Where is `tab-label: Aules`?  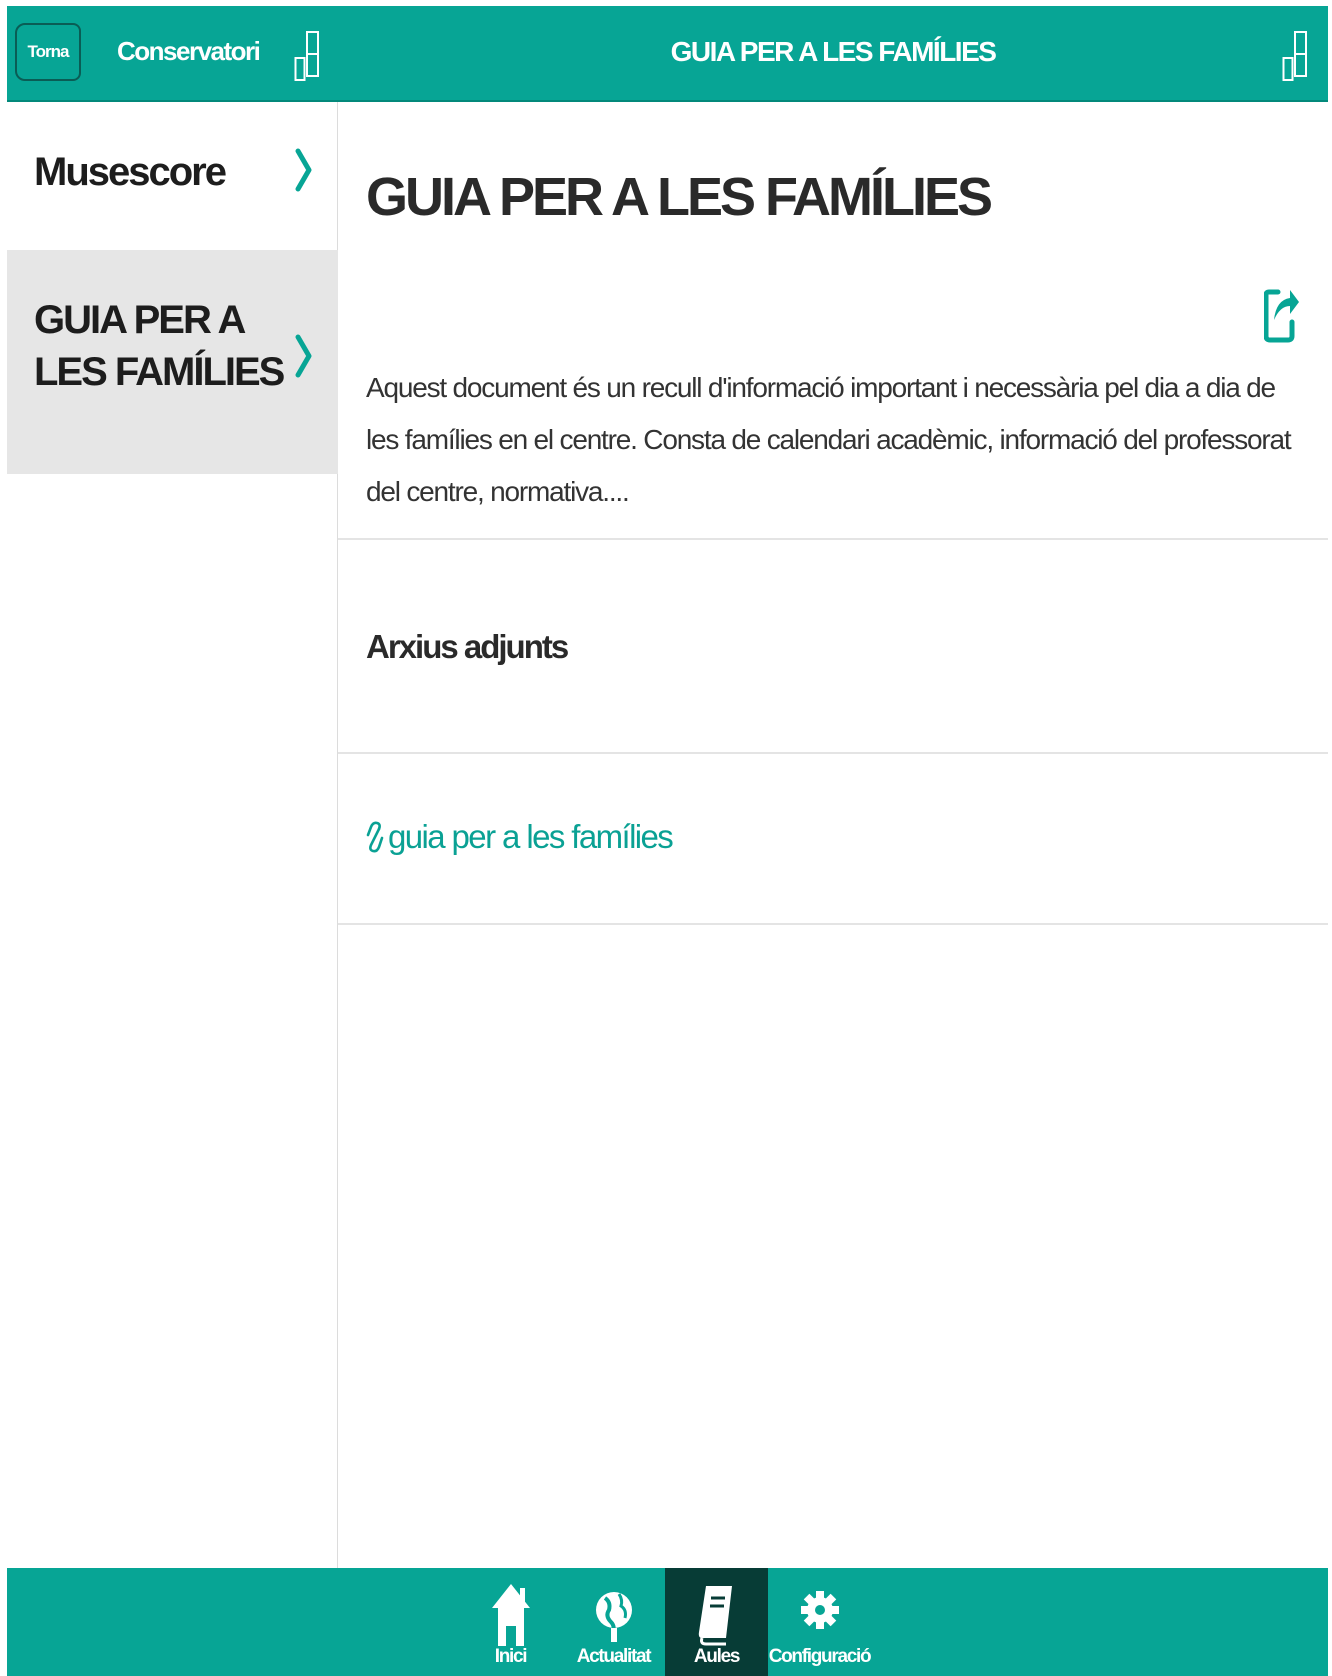
tab-label: Aules is located at coordinates (717, 1656).